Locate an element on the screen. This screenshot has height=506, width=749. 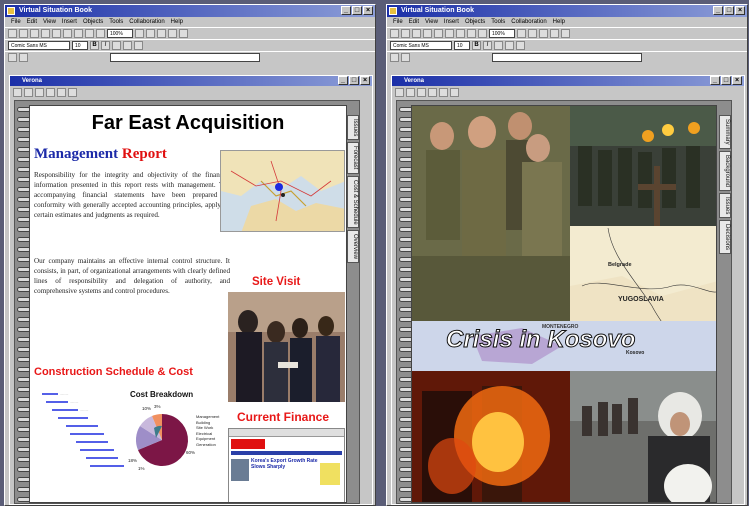
tab-cost-schedule: Cost & Schedule is located at coordinates (353, 202).